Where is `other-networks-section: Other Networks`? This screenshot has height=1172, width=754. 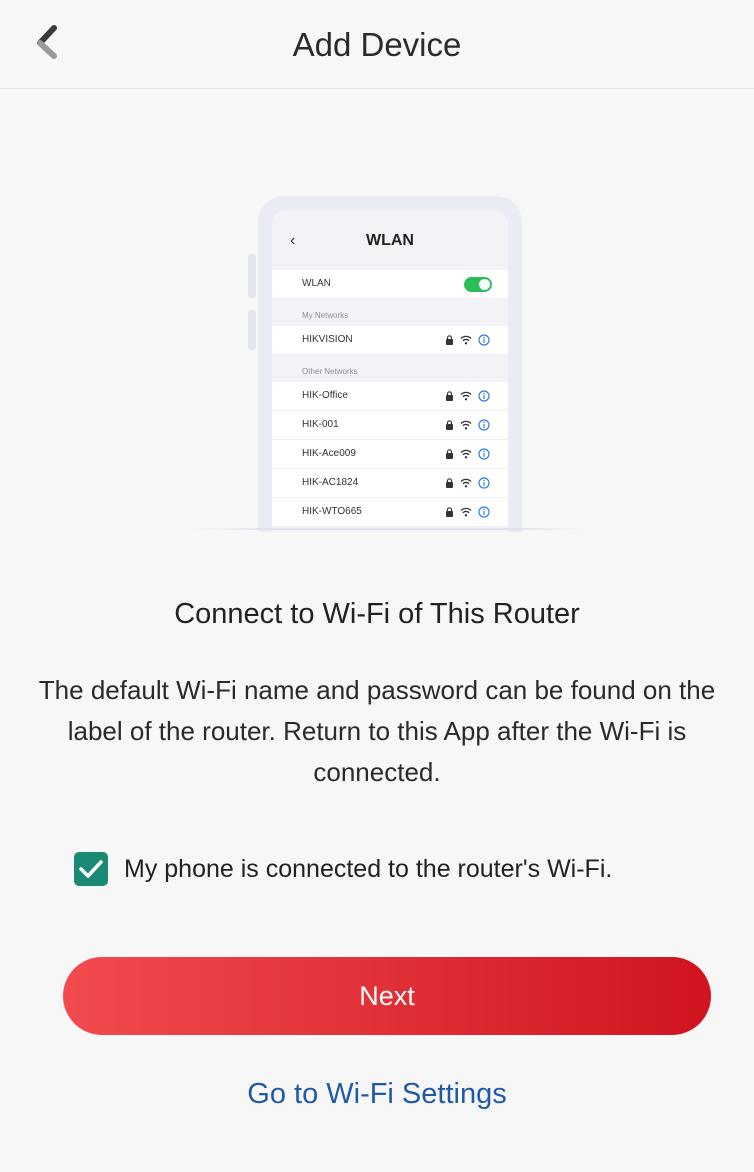
other-networks-section: Other Networks is located at coordinates (390, 368).